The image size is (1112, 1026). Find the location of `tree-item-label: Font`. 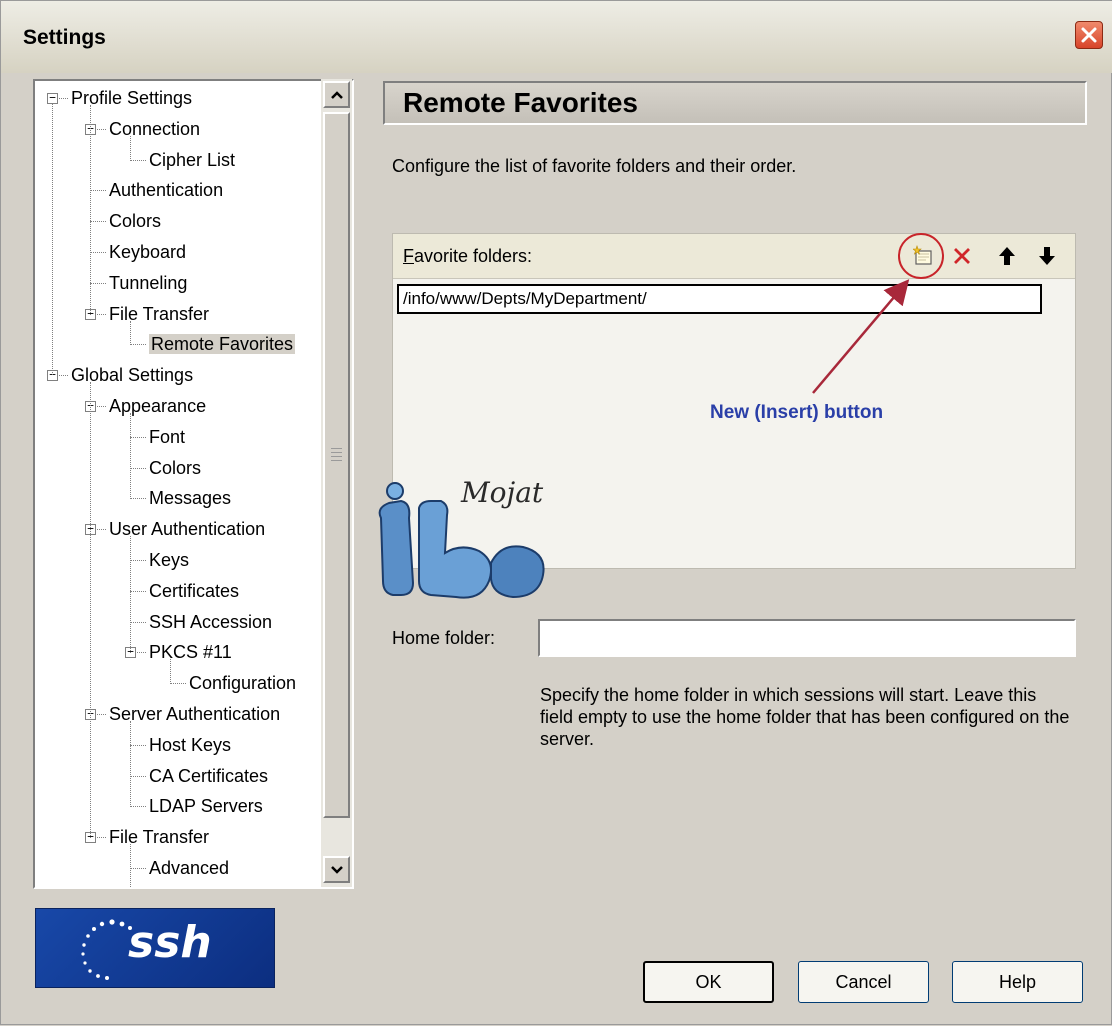

tree-item-label: Font is located at coordinates (167, 436).